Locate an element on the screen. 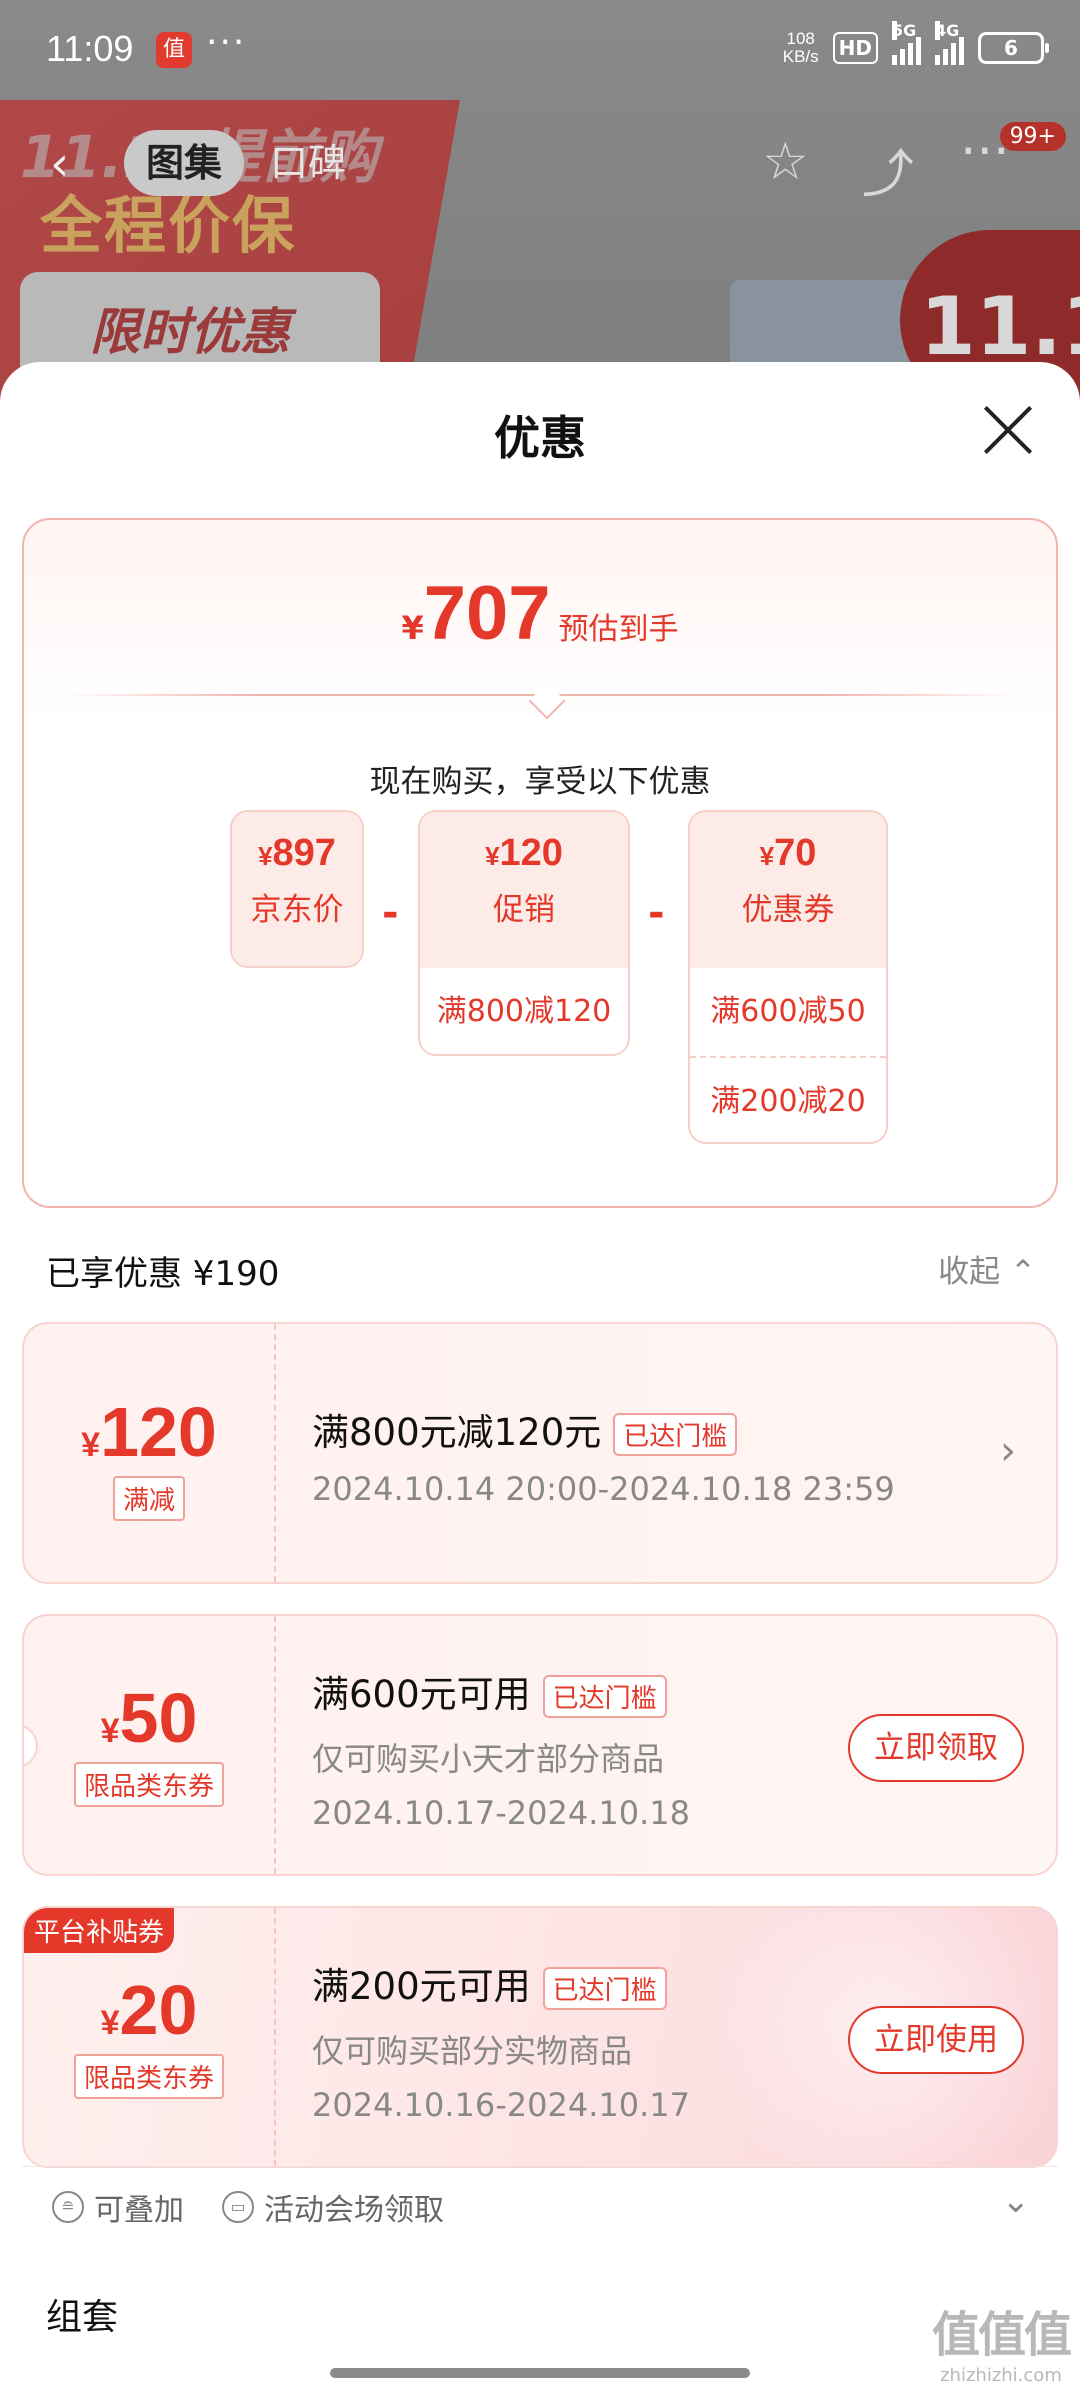  jd-price-label: 京东价 is located at coordinates (297, 910).